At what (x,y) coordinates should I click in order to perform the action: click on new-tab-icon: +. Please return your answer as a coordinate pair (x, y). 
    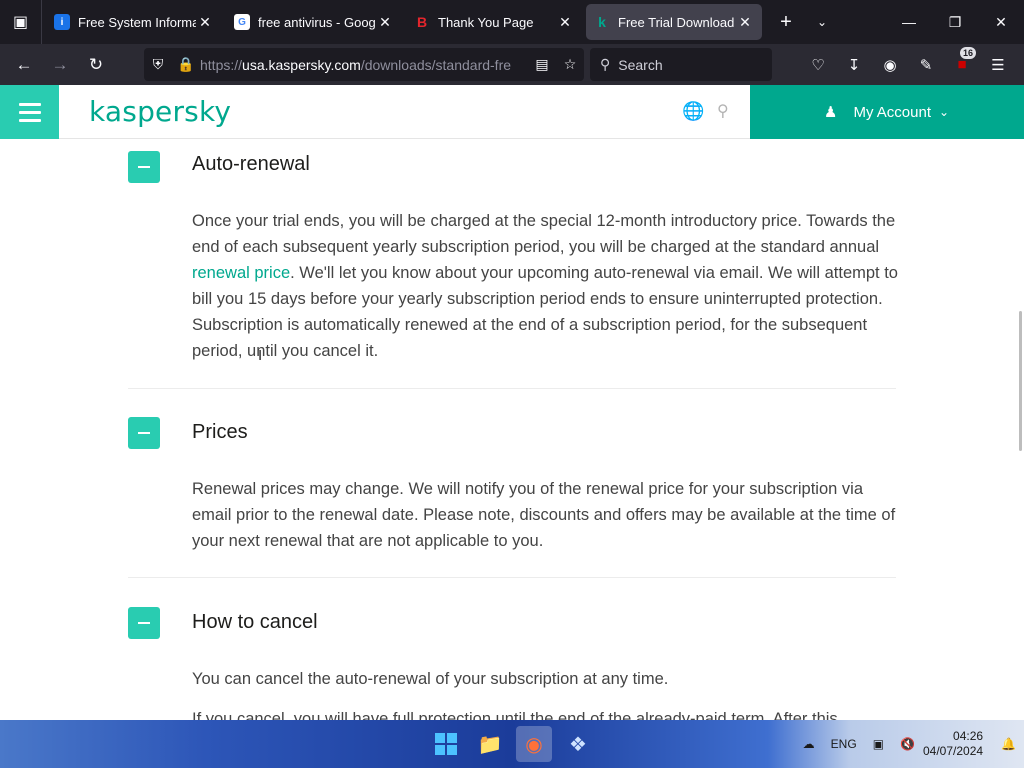
    Looking at the image, I should click on (786, 22).